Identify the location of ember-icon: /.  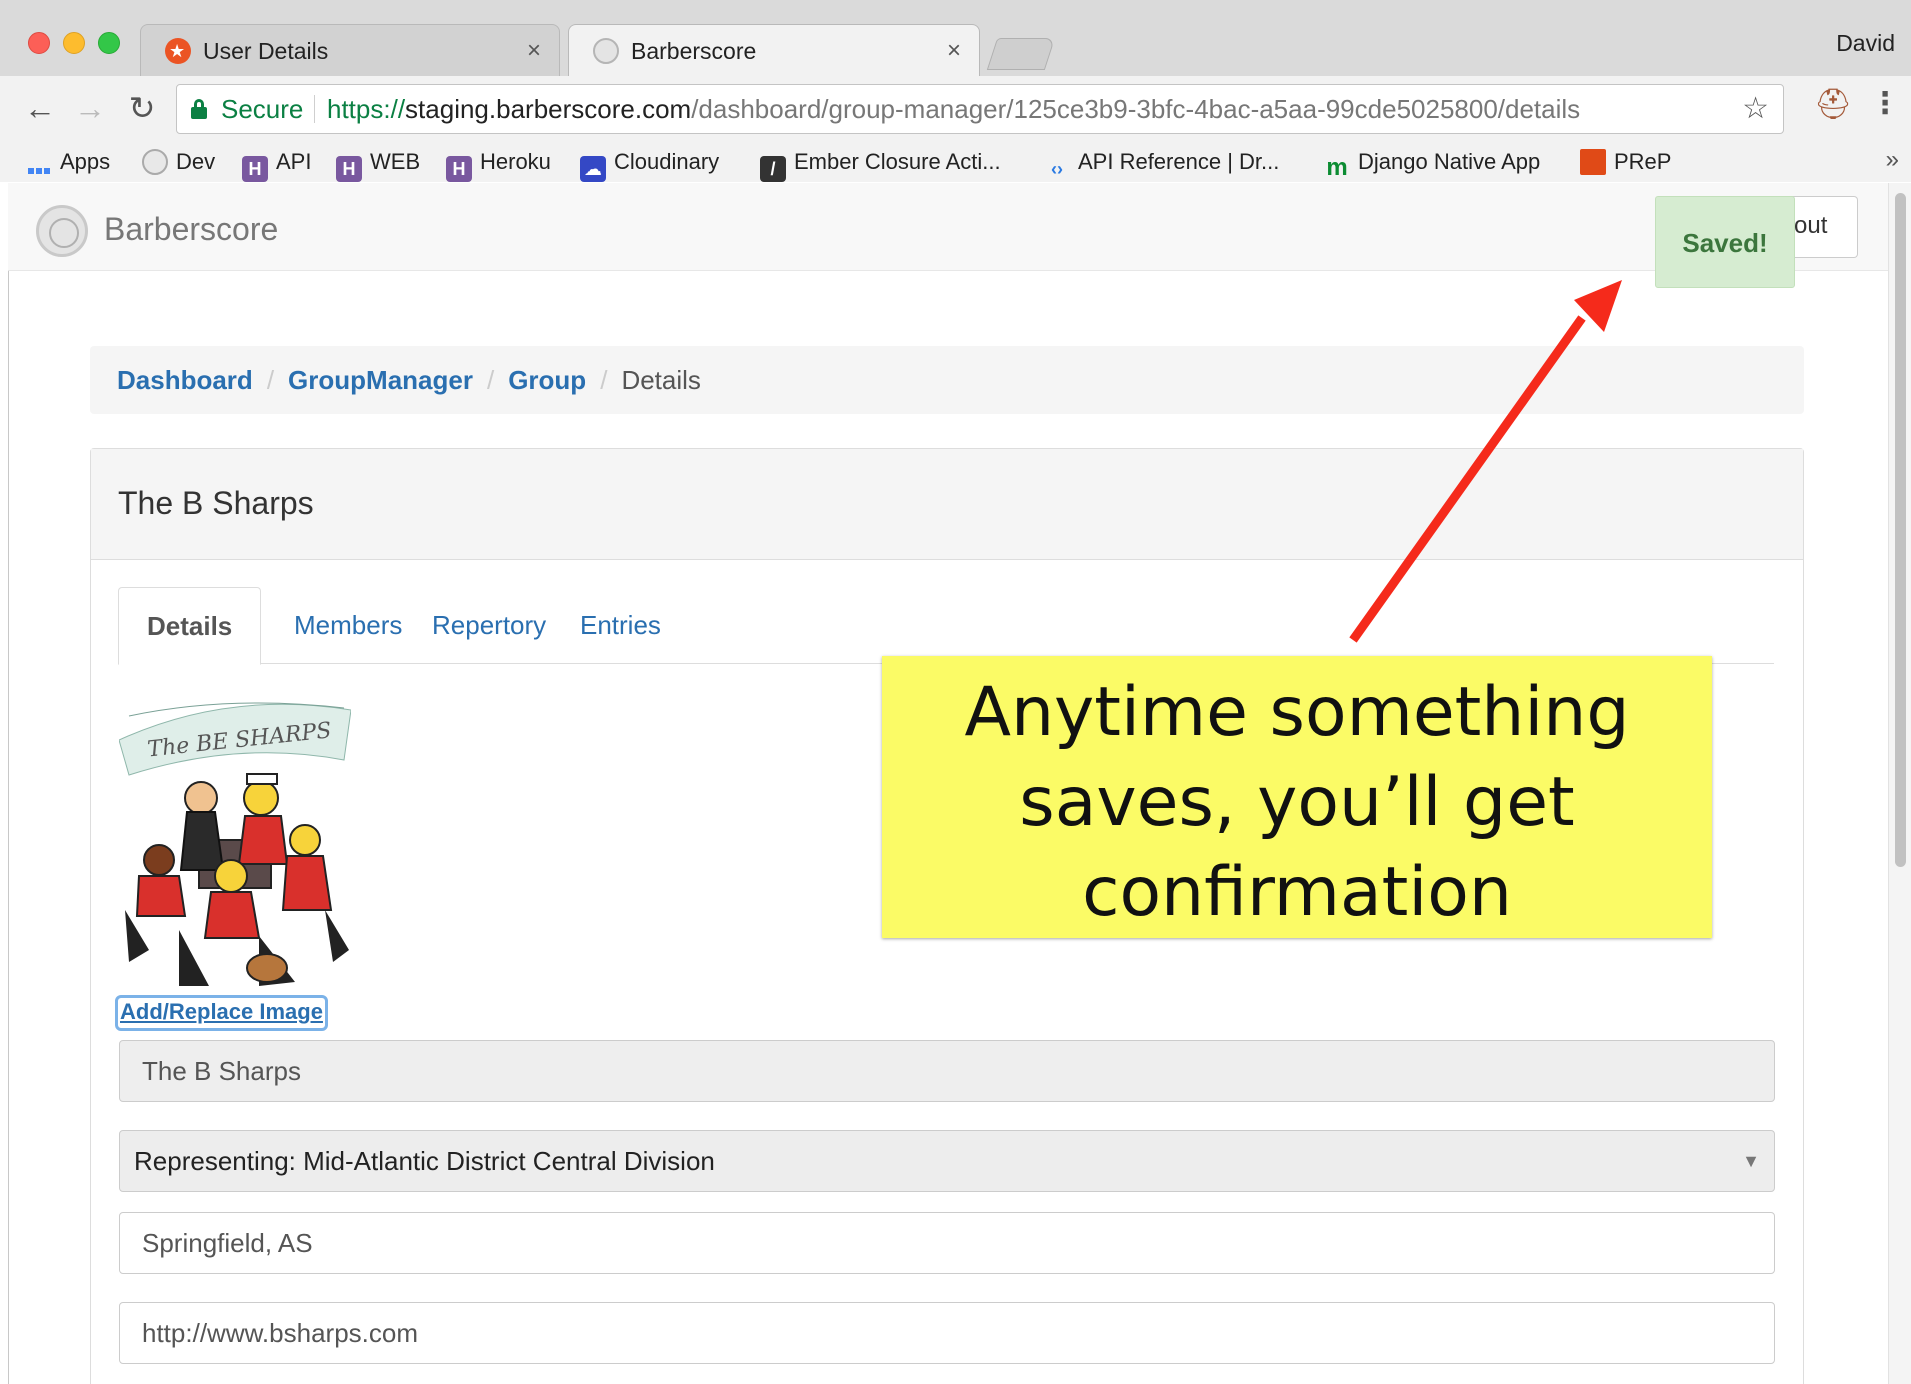
(773, 169).